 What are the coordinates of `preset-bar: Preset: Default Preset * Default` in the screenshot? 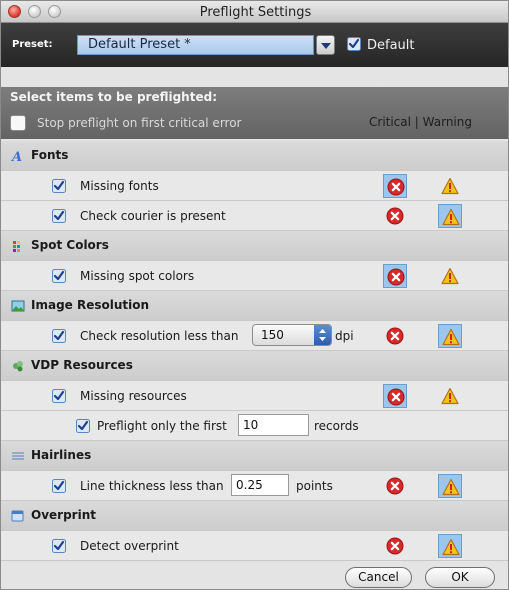 It's located at (254, 45).